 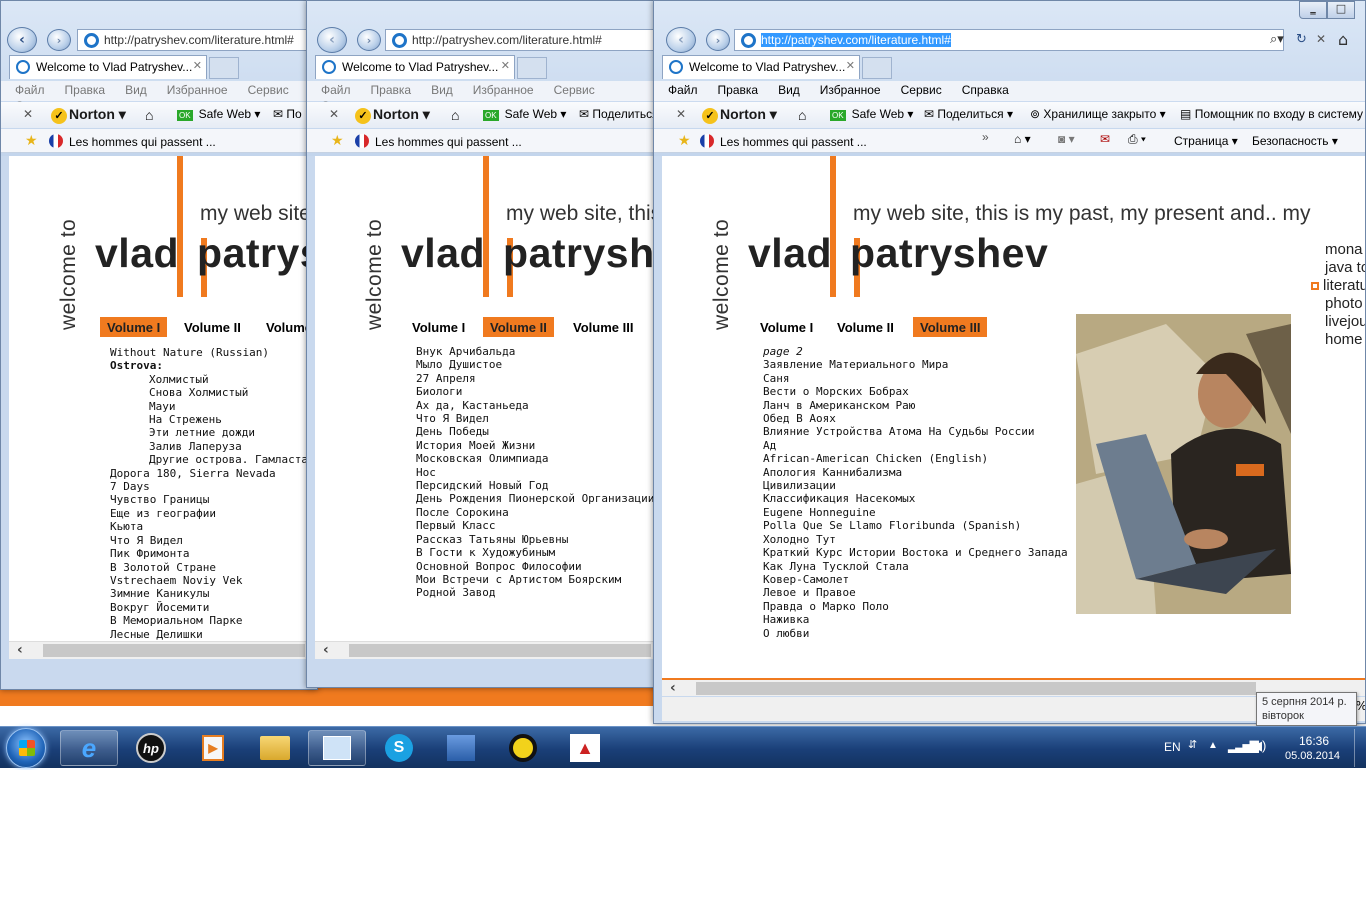 I want to click on story-link: Рассказ Татьяны Юрьевны, so click(x=535, y=539).